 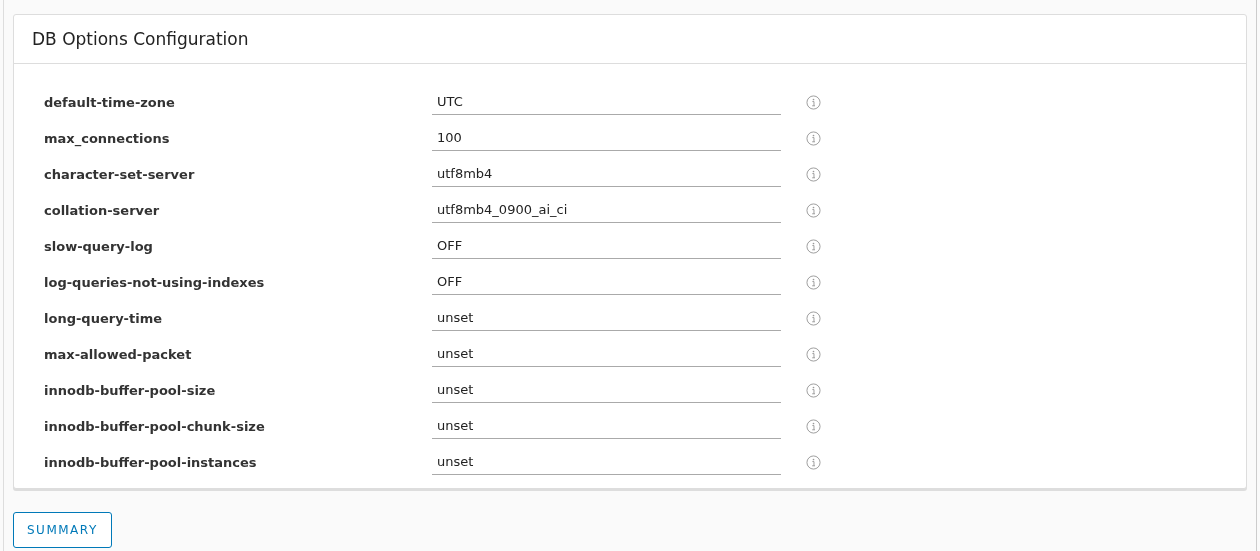 I want to click on option-field: 100, so click(x=606, y=138).